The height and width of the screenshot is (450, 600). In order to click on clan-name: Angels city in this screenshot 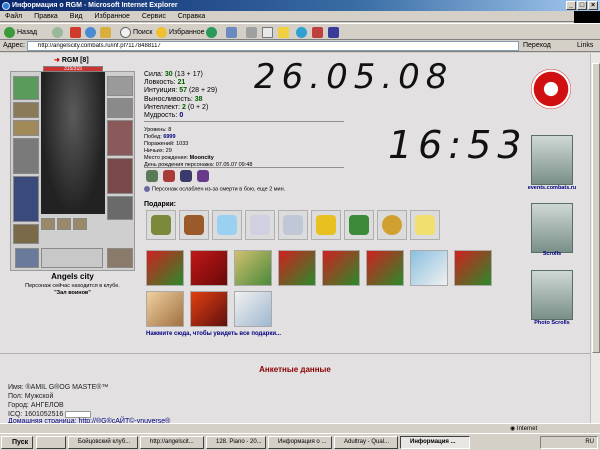, I will do `click(72, 276)`.